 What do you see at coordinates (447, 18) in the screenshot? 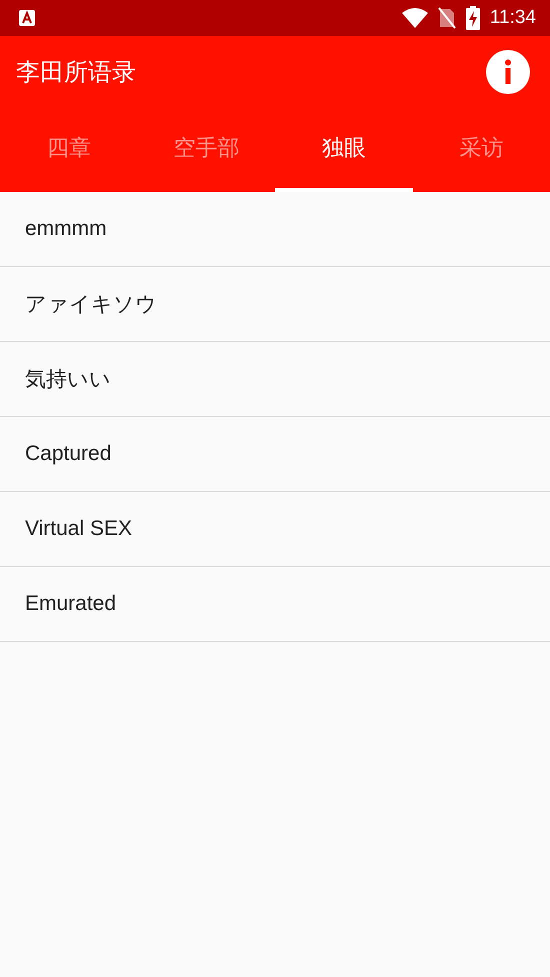
I see `no-sim-icon` at bounding box center [447, 18].